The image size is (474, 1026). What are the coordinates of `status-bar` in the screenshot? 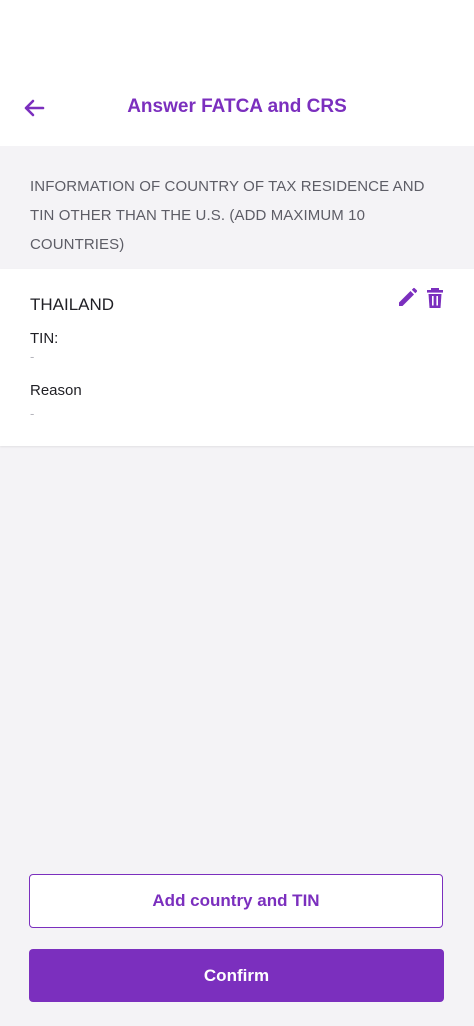 It's located at (237, 36).